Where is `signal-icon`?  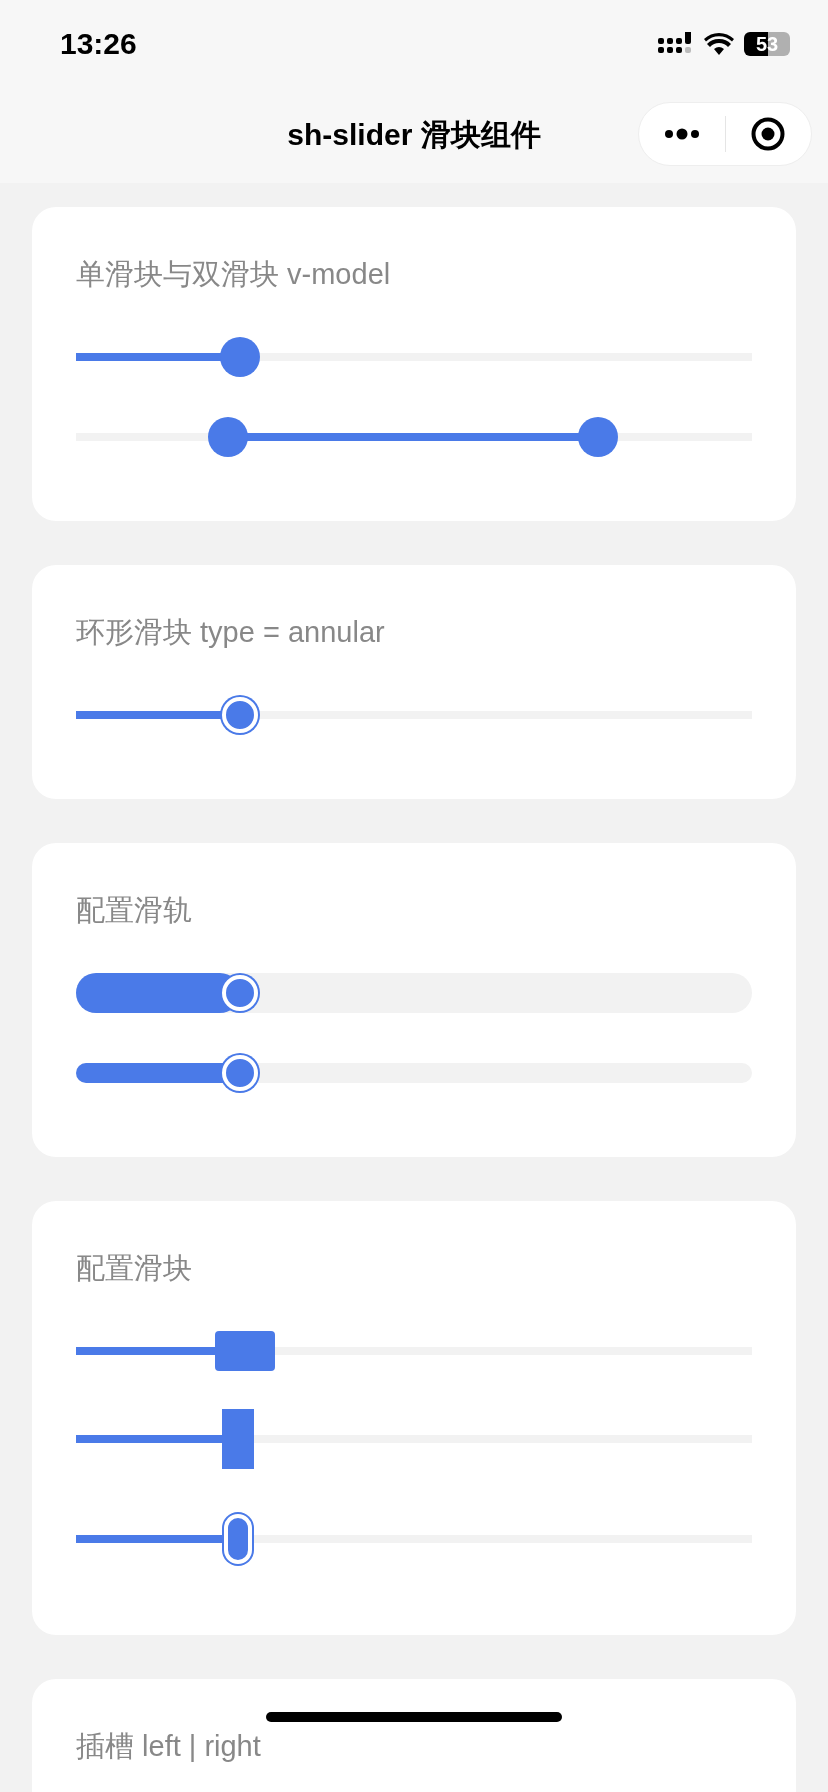
signal-icon is located at coordinates (676, 44).